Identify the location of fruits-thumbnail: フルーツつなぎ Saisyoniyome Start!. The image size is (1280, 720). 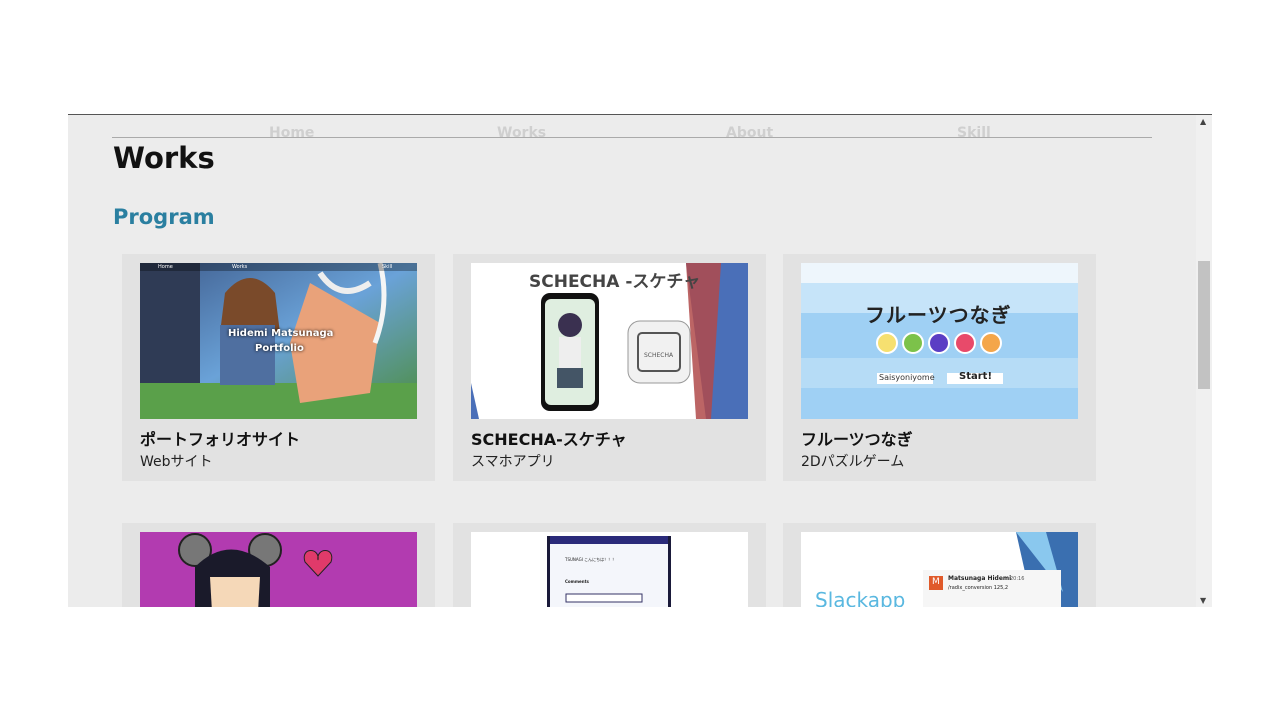
(939, 341).